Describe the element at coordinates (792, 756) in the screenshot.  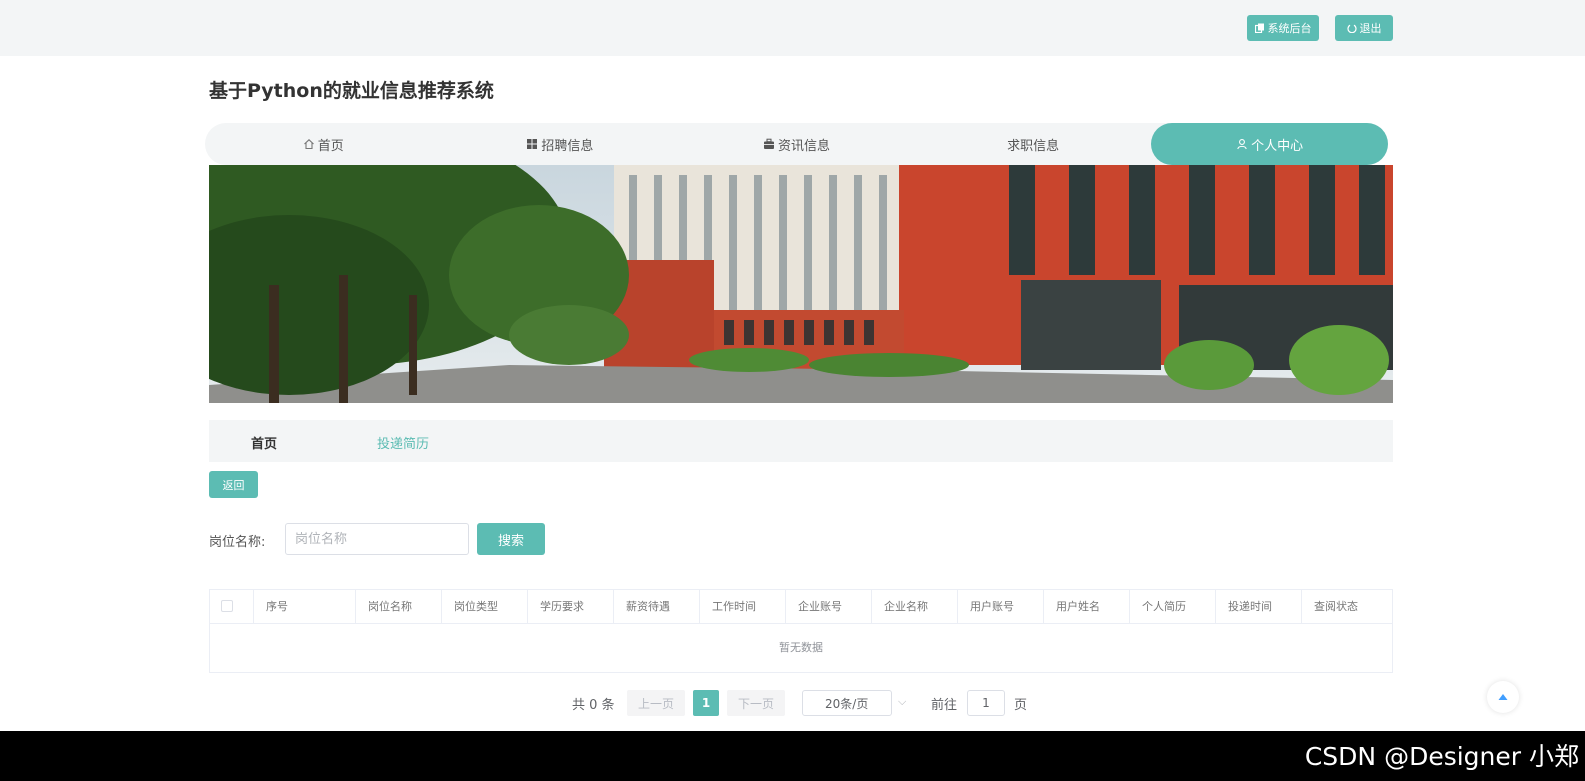
I see `footer-bar: CSDN @Designer 小郑` at that location.